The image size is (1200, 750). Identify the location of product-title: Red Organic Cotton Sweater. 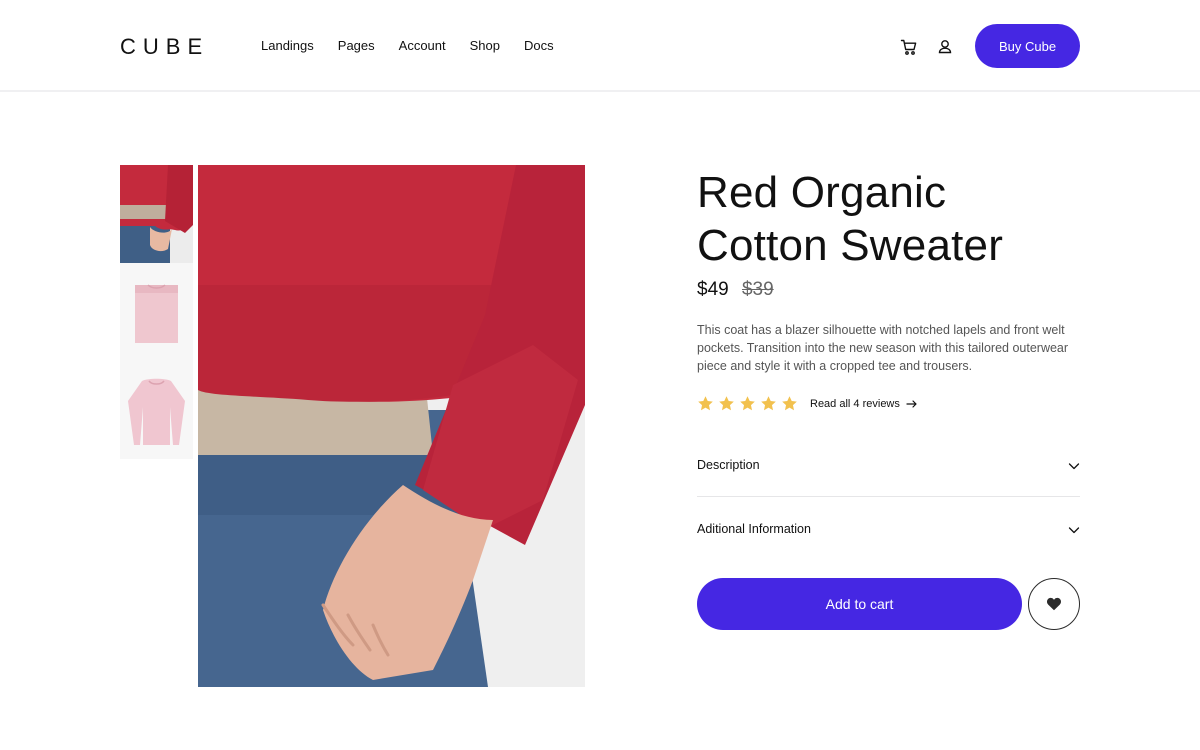
(897, 219).